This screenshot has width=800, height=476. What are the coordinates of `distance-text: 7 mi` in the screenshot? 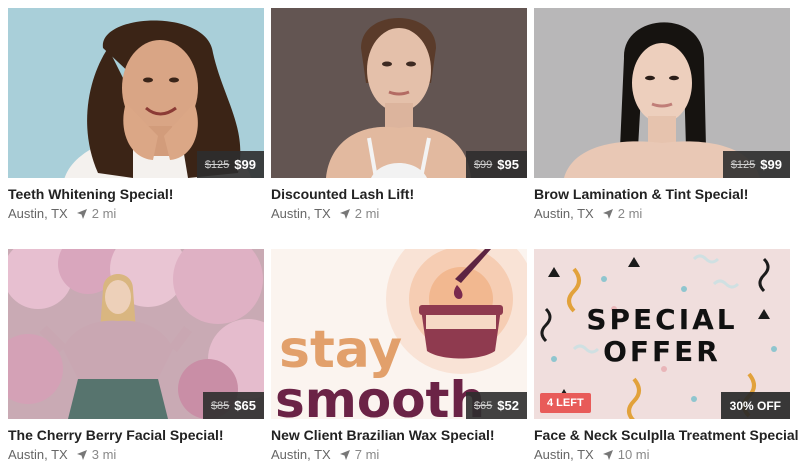 It's located at (367, 454).